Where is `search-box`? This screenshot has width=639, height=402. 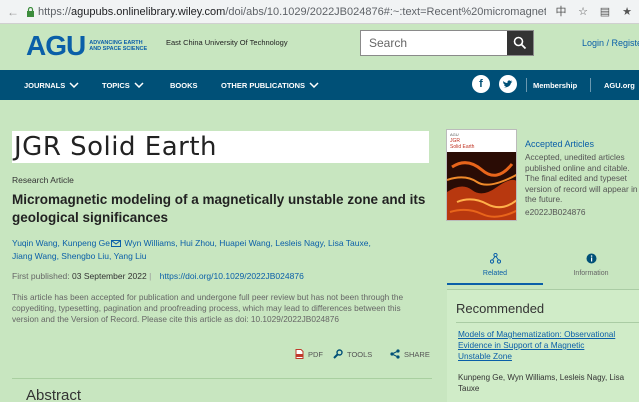
search-box is located at coordinates (447, 43).